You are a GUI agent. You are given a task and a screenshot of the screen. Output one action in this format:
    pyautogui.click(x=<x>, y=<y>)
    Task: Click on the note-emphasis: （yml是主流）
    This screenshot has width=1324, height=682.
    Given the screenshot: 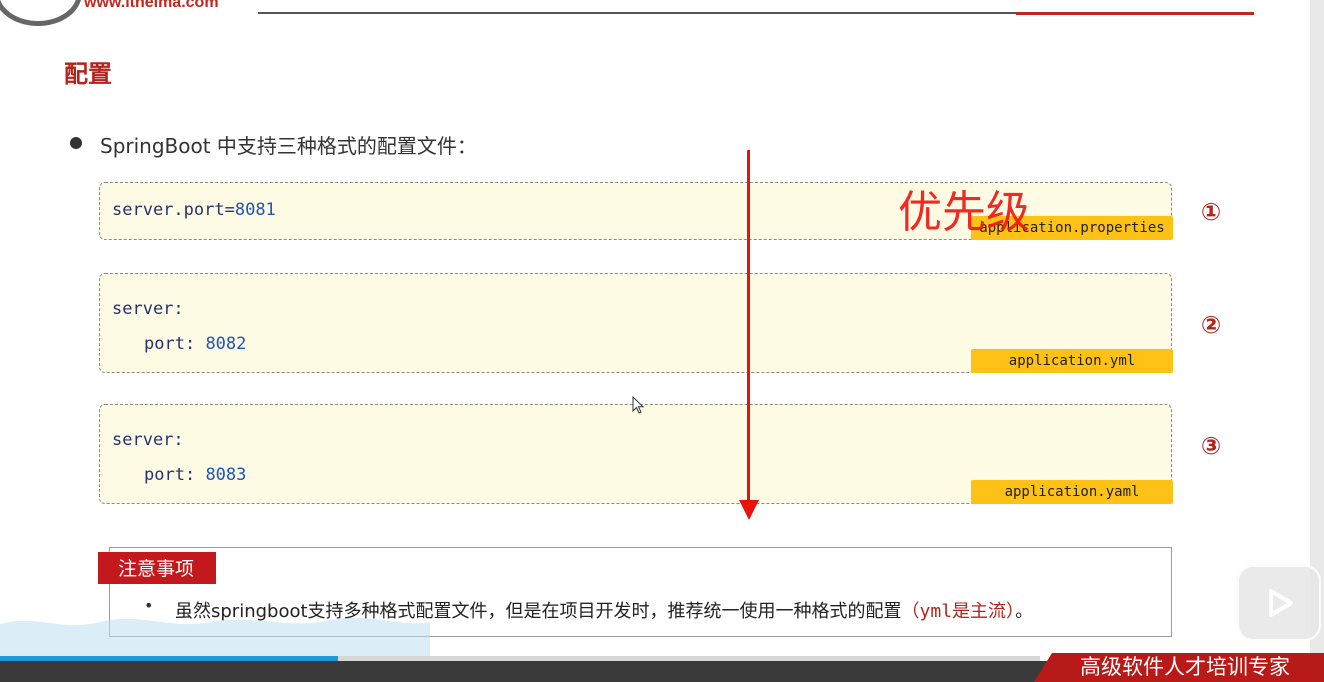 What is the action you would take?
    pyautogui.click(x=958, y=611)
    